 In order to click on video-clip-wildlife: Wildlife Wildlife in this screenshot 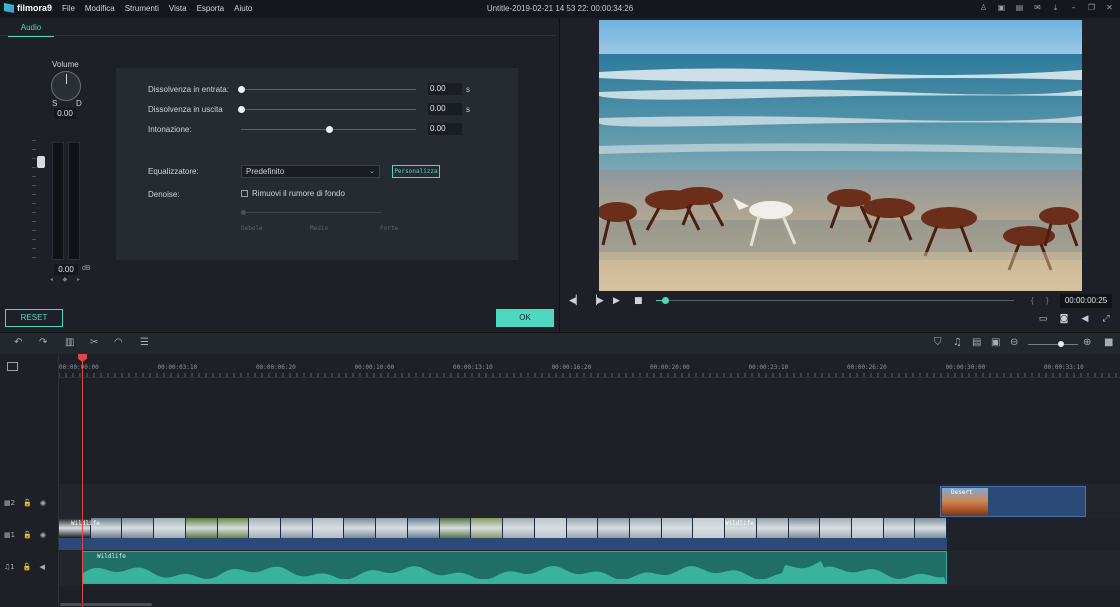, I will do `click(503, 534)`.